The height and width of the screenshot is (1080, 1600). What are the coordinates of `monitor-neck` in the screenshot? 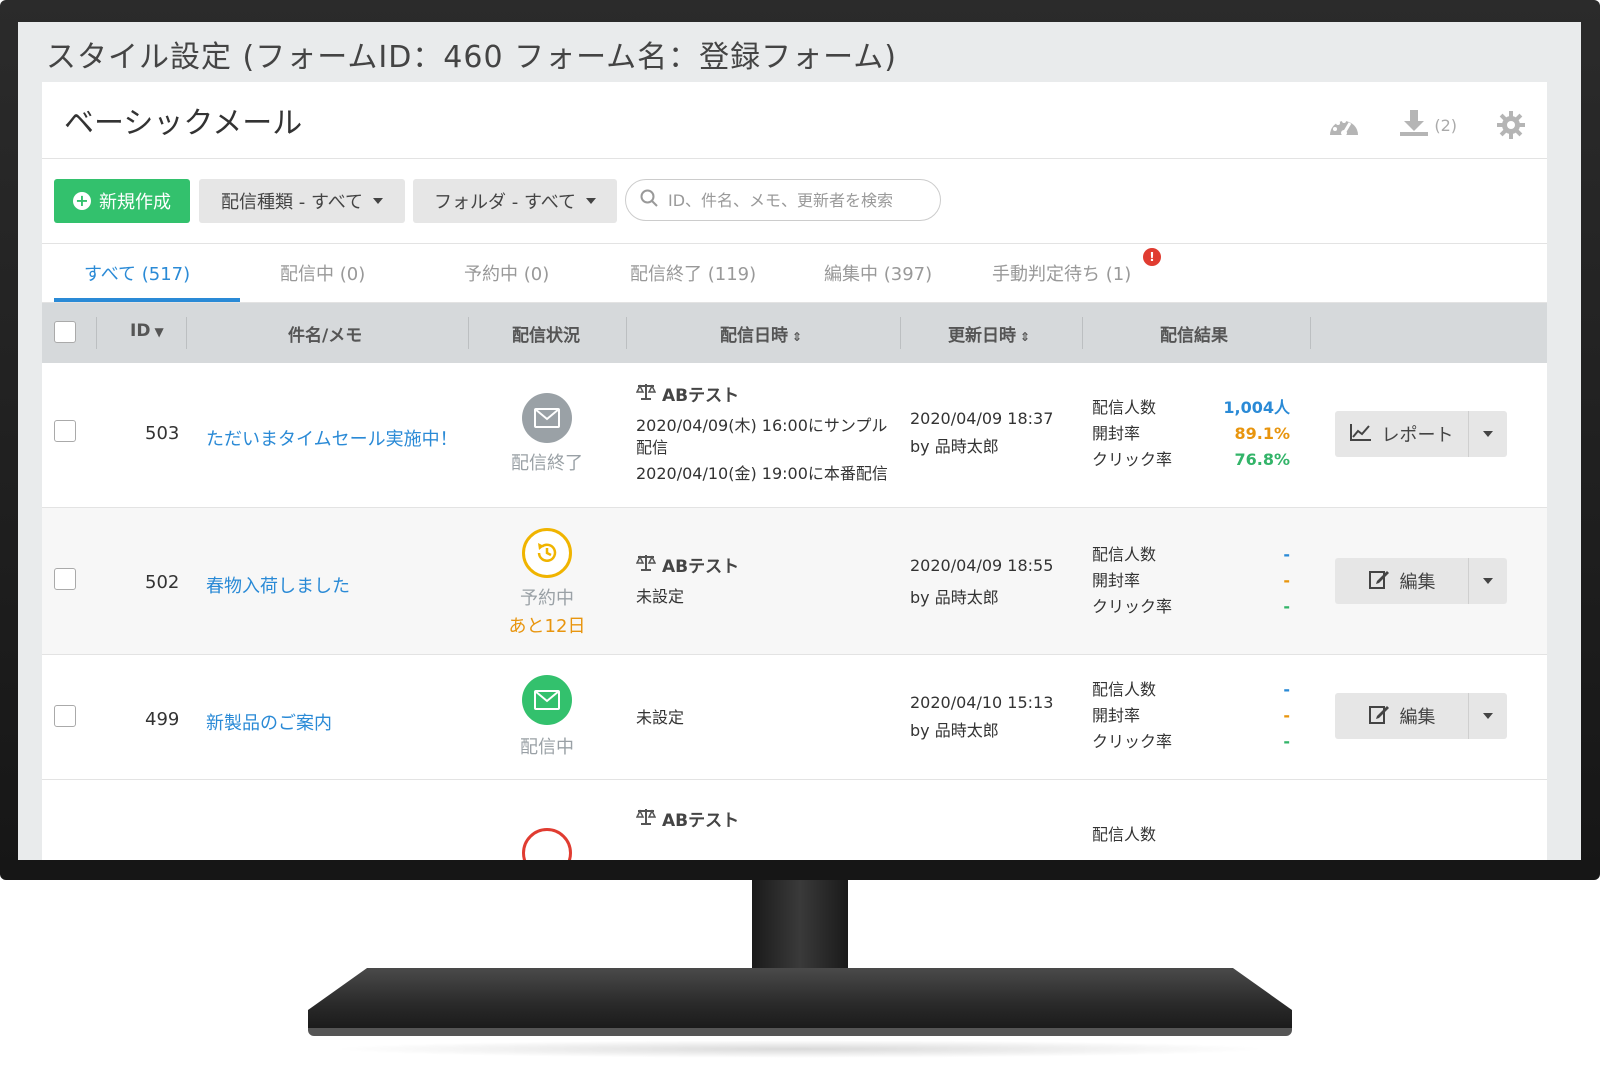 It's located at (800, 927).